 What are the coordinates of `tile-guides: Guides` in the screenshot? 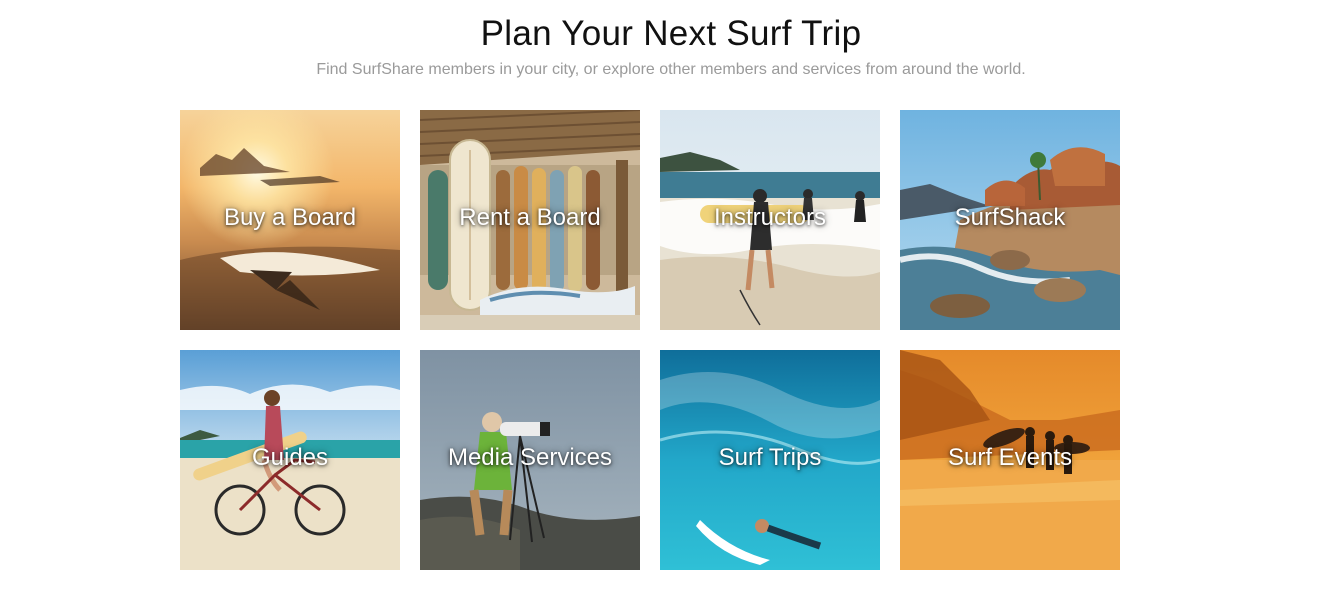 It's located at (290, 460).